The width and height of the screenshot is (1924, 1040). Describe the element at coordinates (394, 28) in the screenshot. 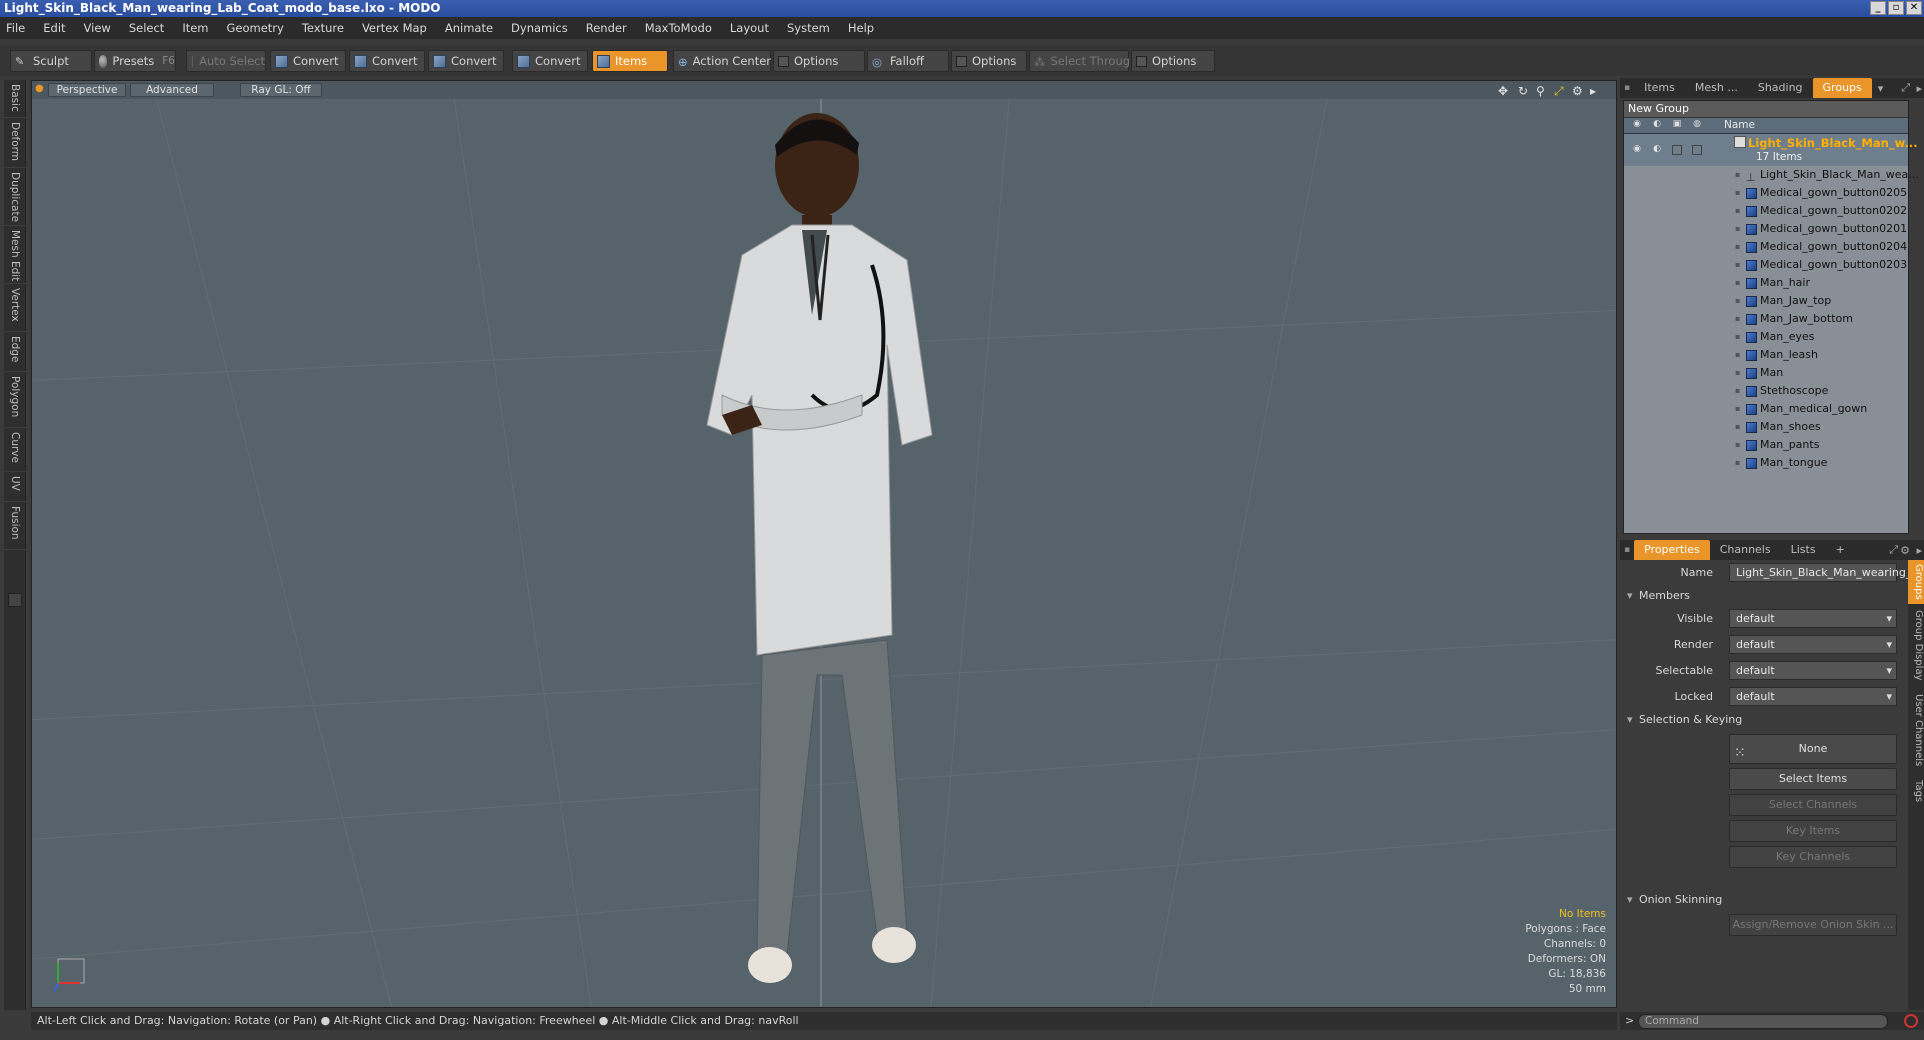

I see `menu-vertex-map: Vertex Map` at that location.